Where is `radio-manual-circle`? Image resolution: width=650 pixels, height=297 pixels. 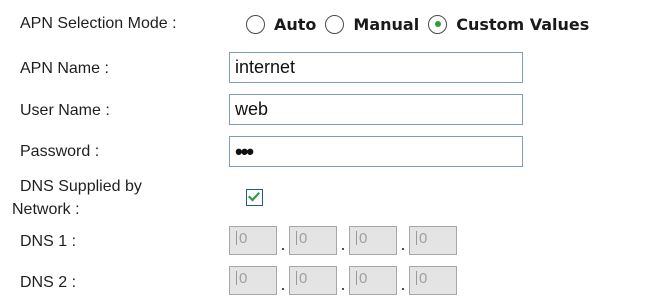
radio-manual-circle is located at coordinates (335, 24).